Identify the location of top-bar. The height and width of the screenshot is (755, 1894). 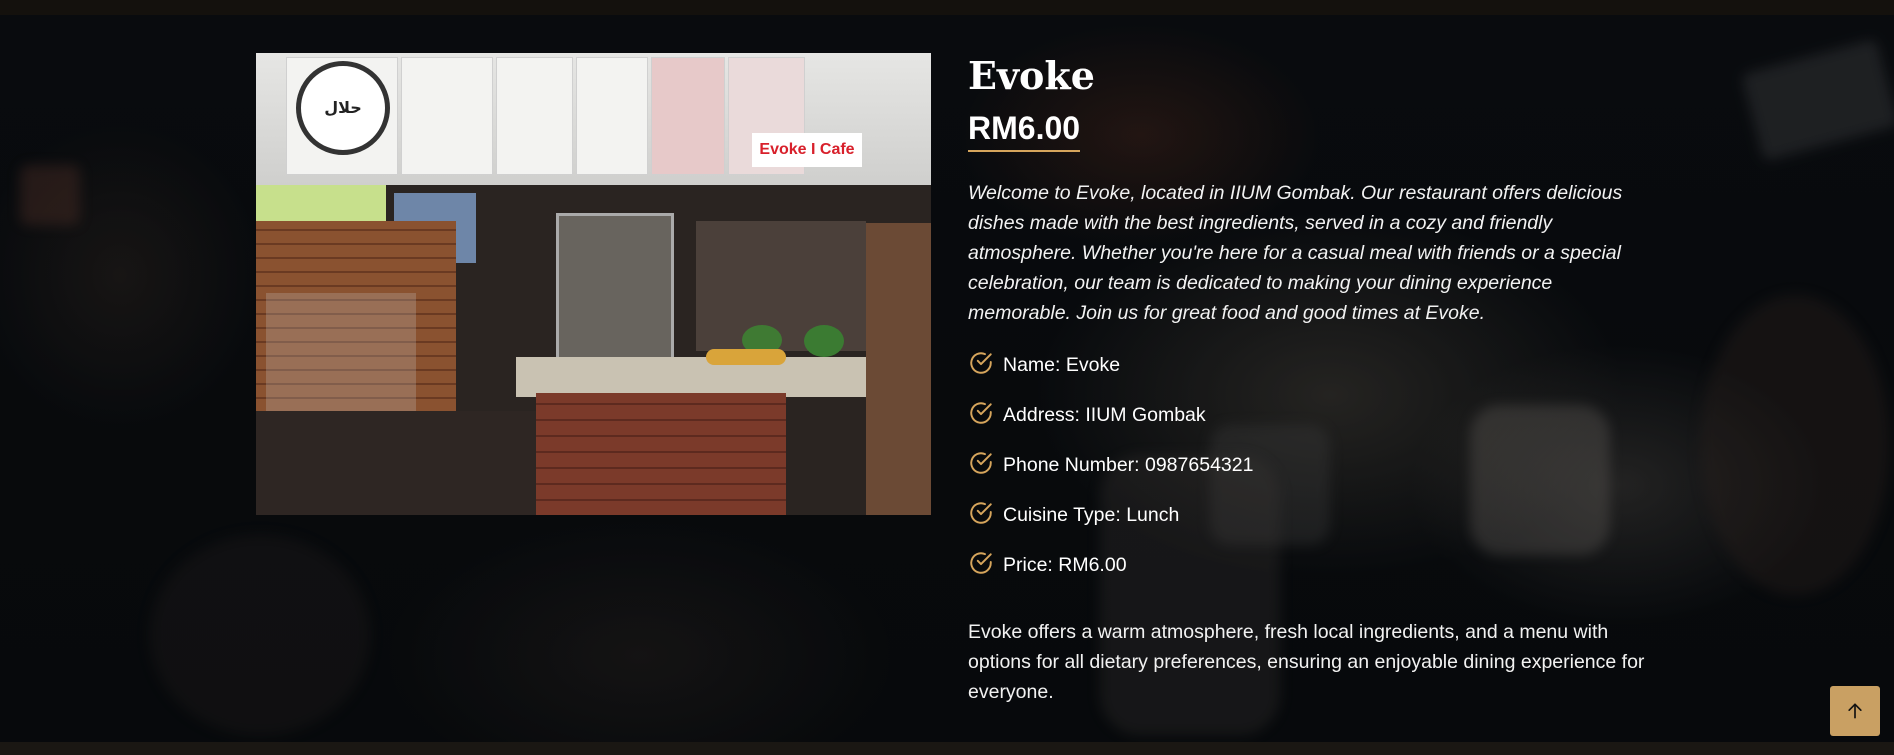
(947, 7).